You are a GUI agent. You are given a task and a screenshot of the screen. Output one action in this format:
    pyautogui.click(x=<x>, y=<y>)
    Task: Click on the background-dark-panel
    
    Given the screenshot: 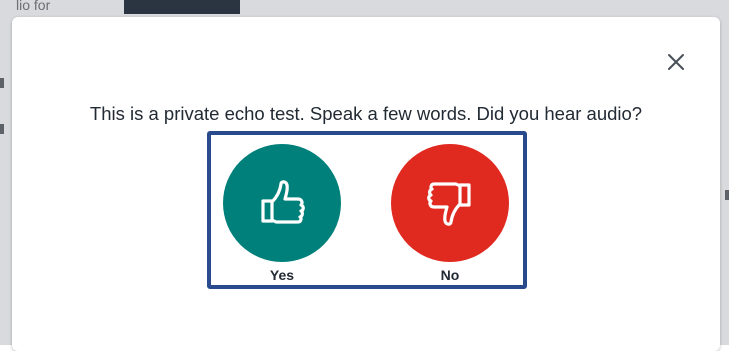 What is the action you would take?
    pyautogui.click(x=182, y=7)
    